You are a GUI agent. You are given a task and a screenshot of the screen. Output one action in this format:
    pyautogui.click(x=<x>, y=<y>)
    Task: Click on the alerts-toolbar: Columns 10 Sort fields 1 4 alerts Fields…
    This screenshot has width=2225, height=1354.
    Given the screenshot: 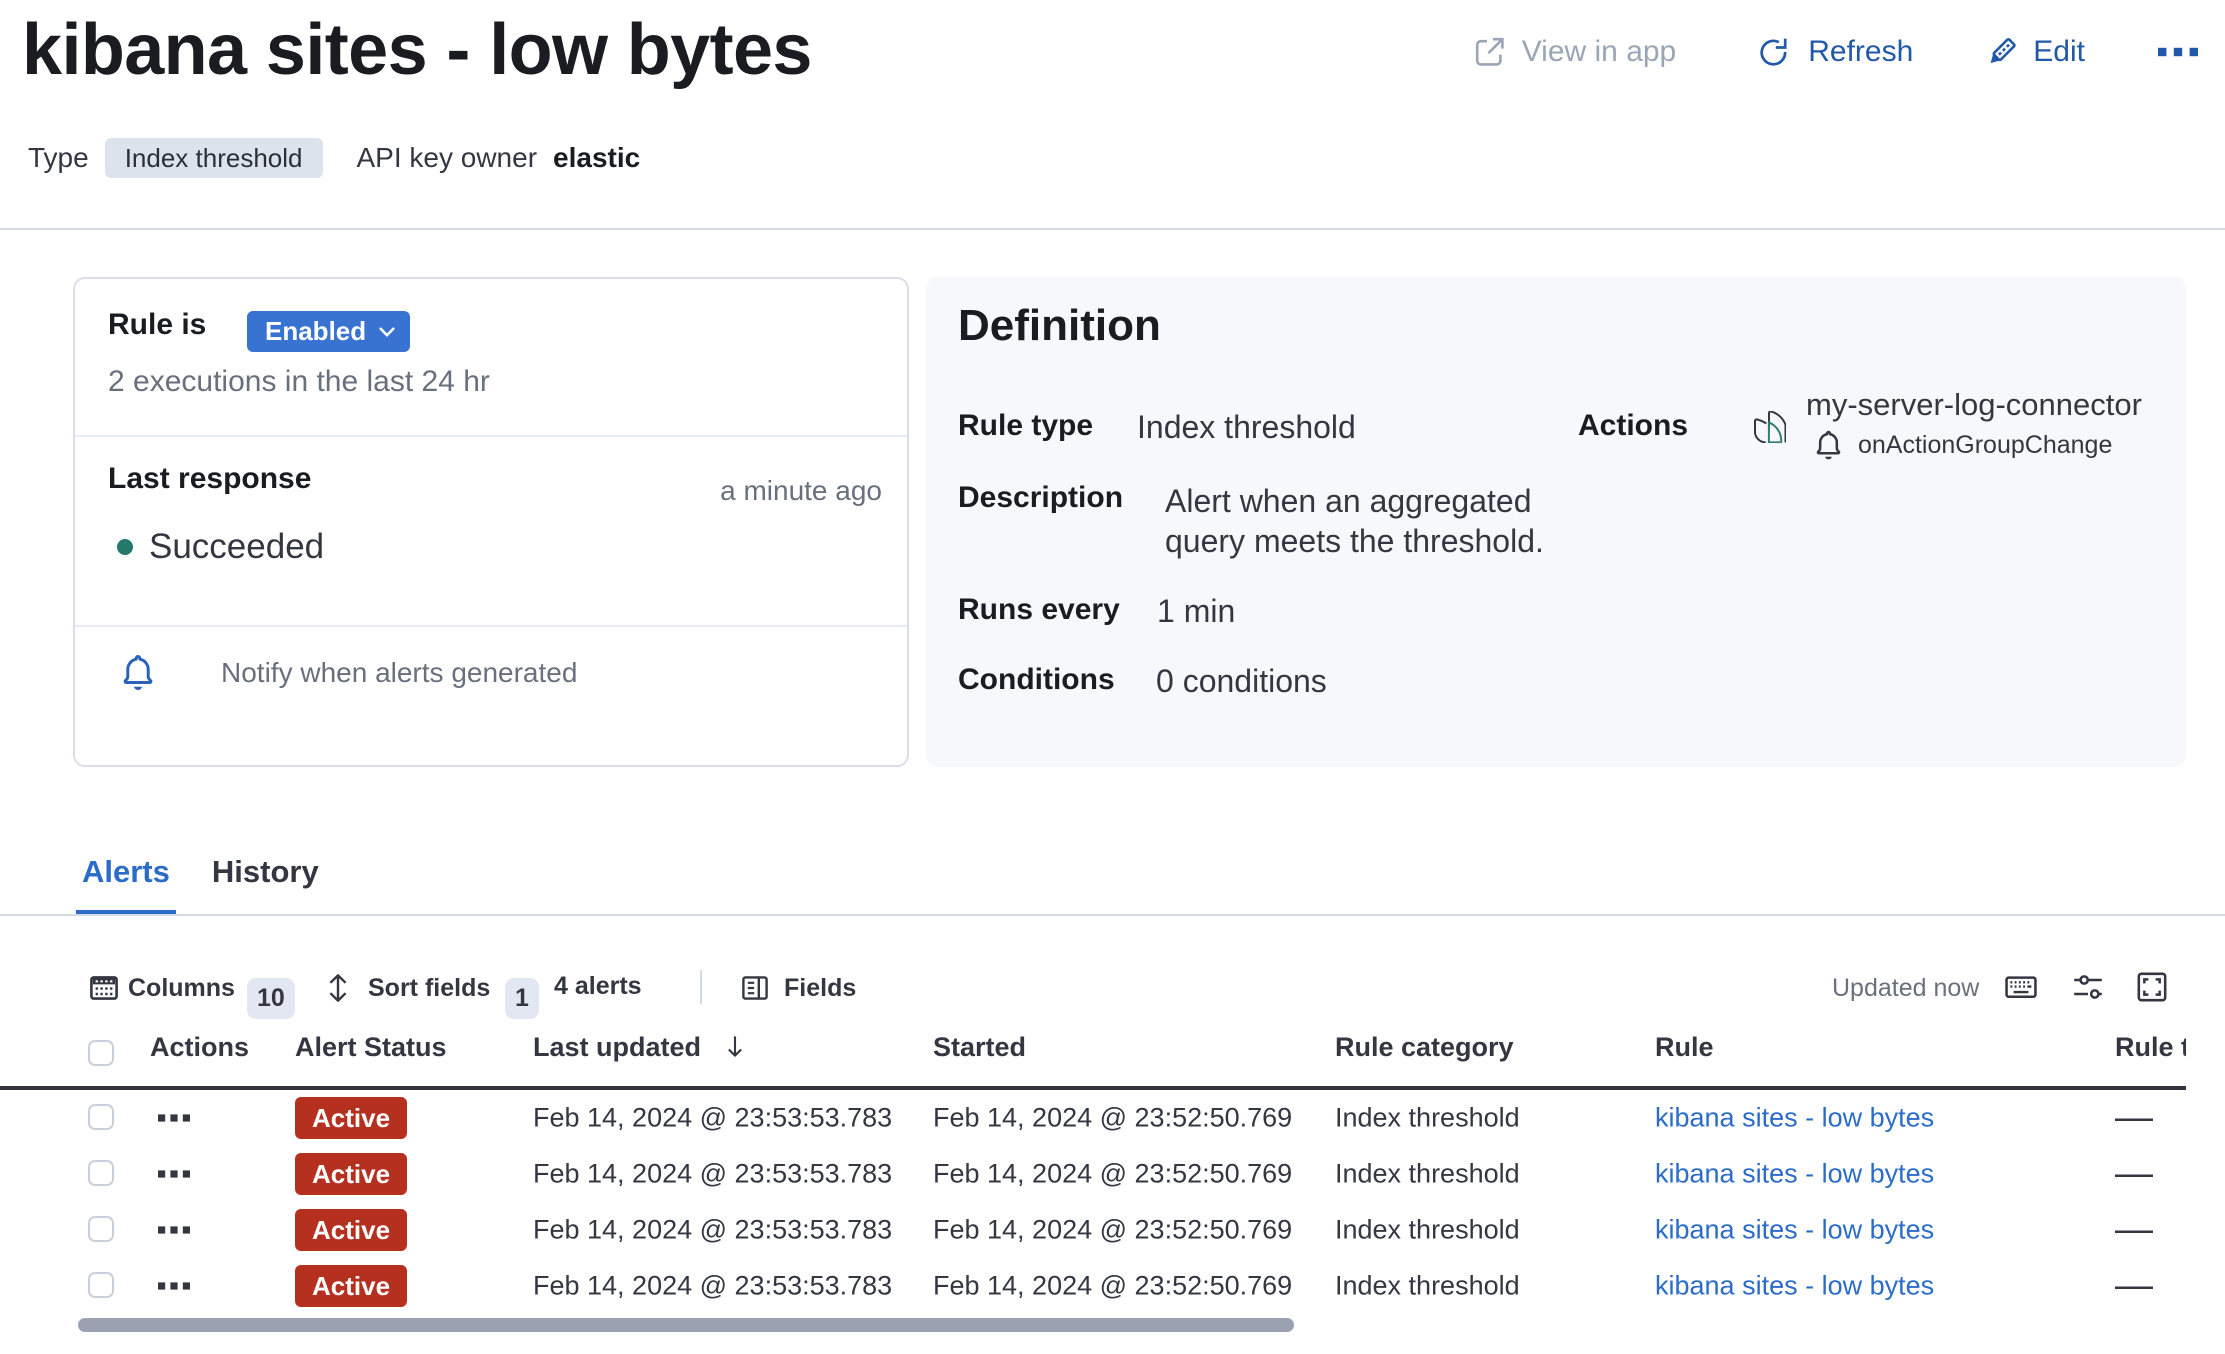 What is the action you would take?
    pyautogui.click(x=1112, y=991)
    